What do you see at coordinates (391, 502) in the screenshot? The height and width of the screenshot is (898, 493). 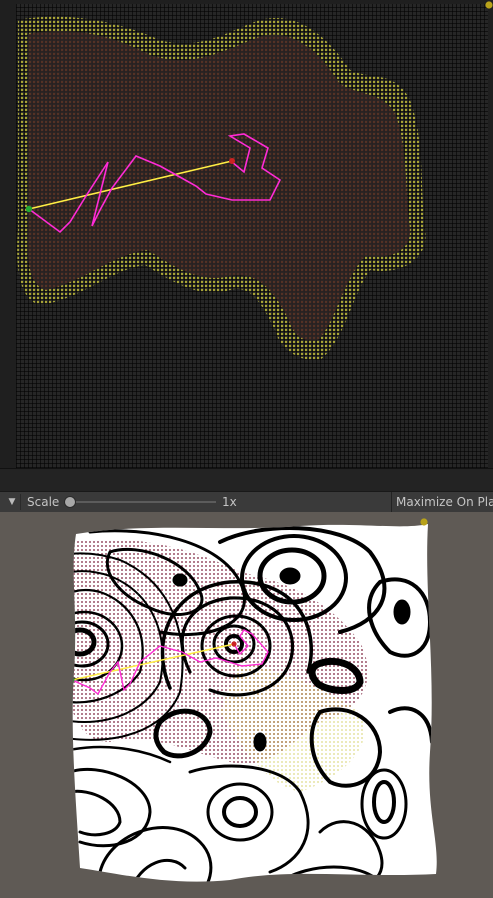 I see `toolbar-separator` at bounding box center [391, 502].